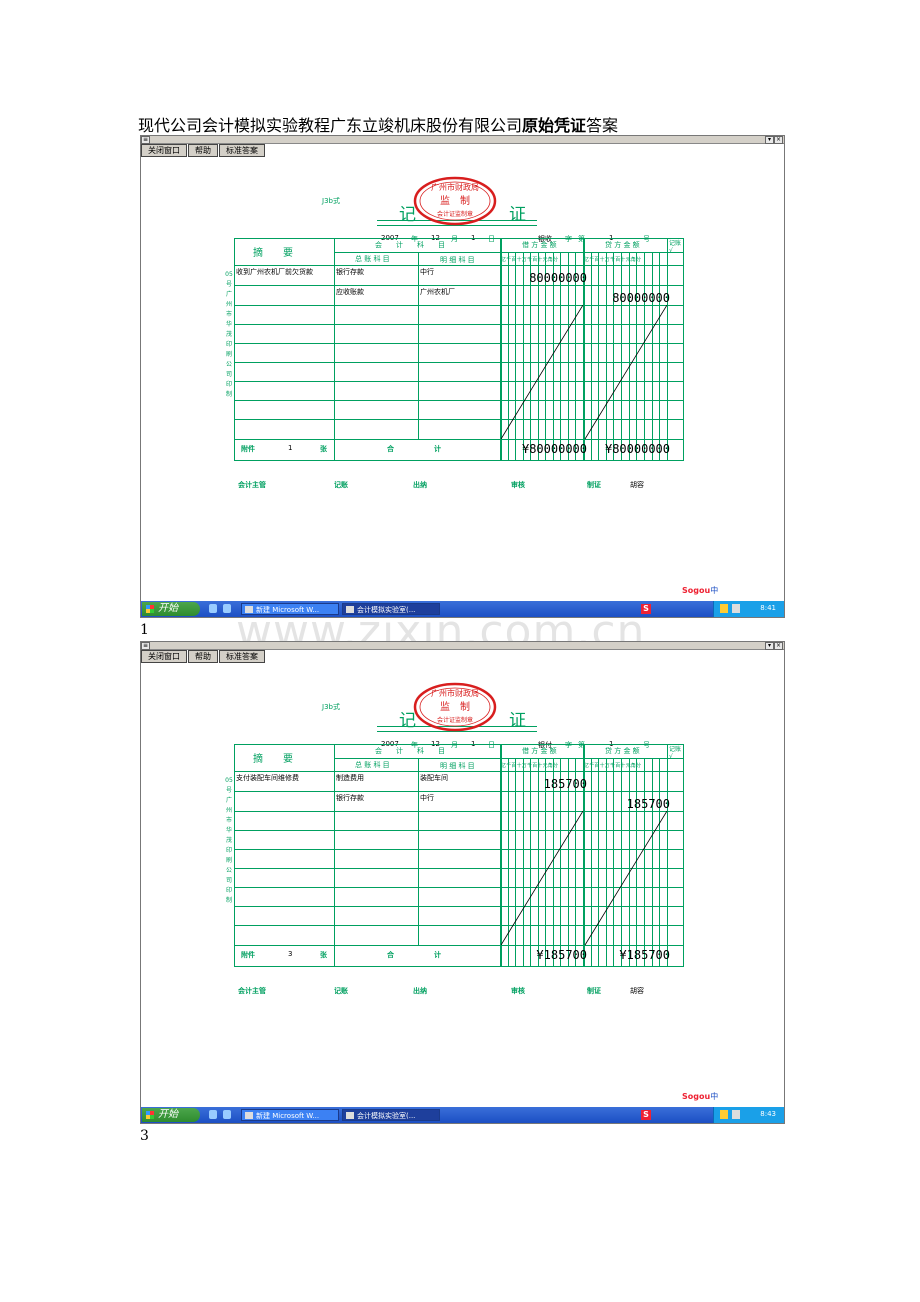  I want to click on page-number-3: 3, so click(144, 1136).